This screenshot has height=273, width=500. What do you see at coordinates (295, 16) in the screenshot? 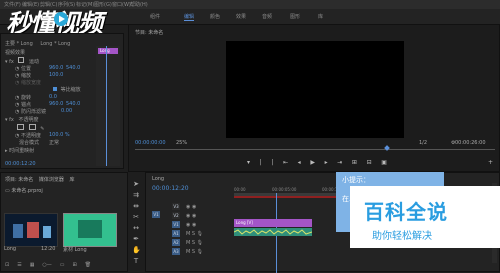
I see `workspace-graphics: 图形` at bounding box center [295, 16].